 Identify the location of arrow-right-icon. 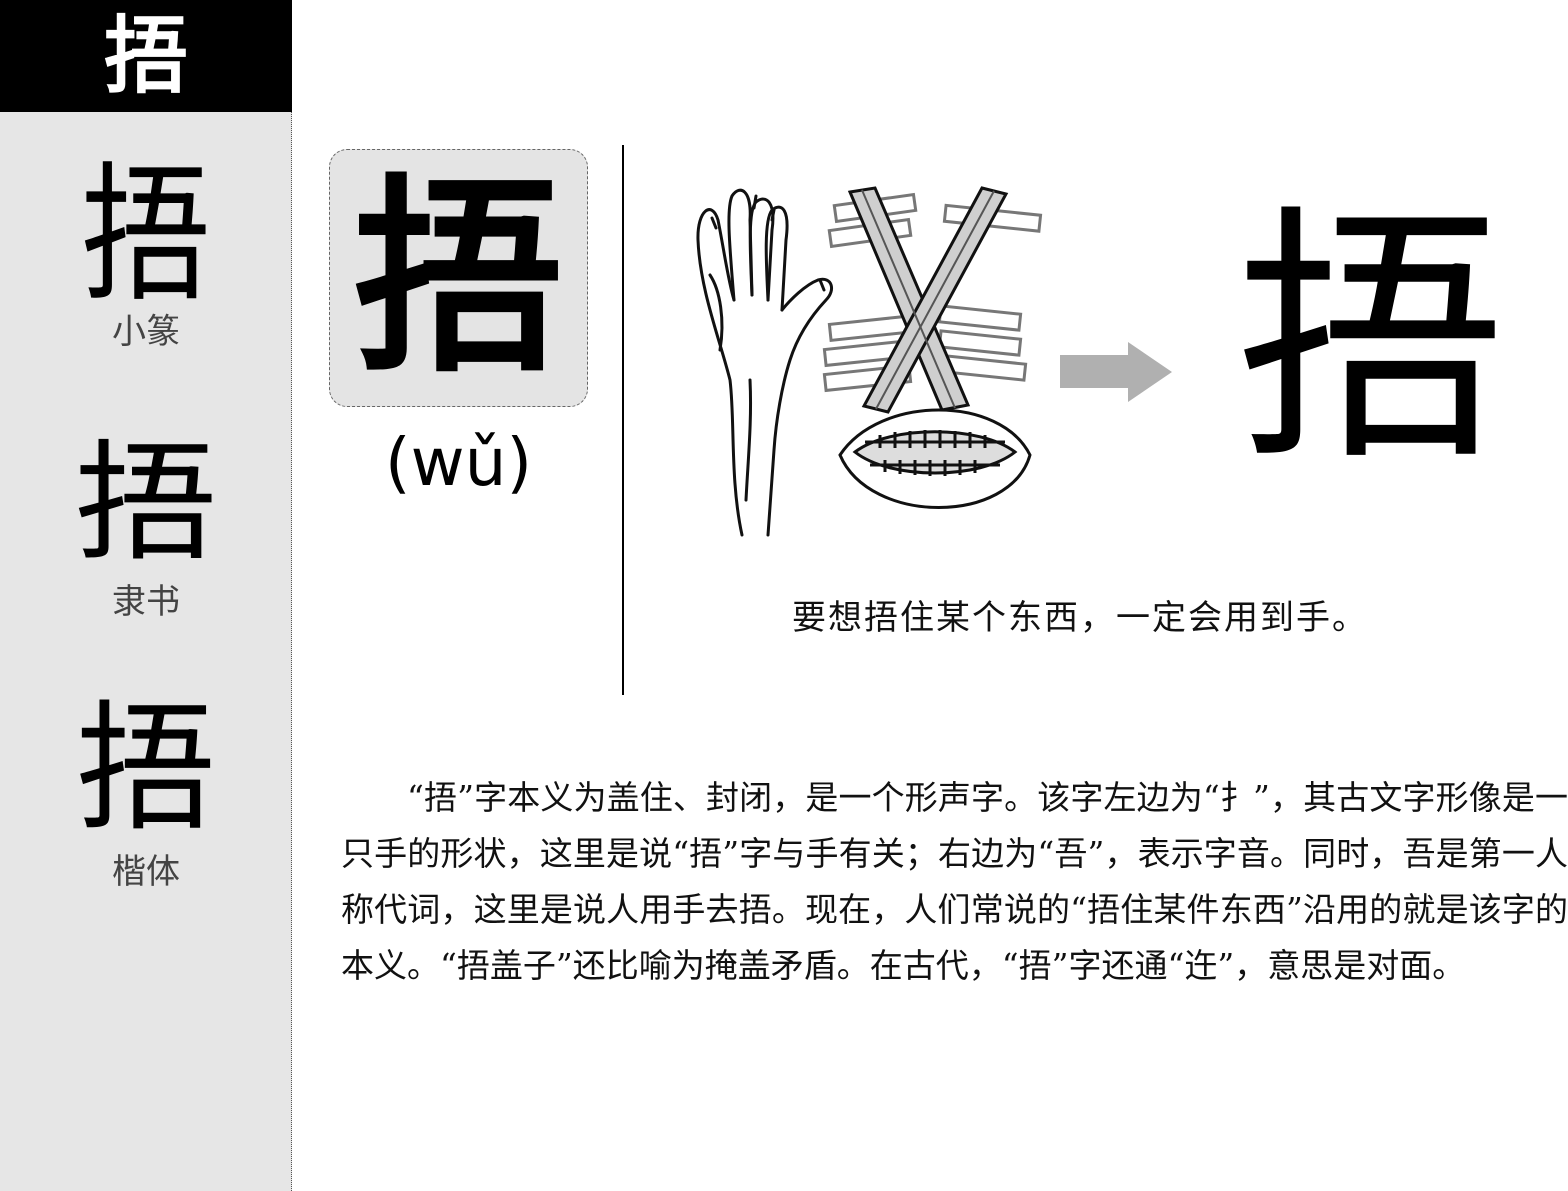
(1116, 372).